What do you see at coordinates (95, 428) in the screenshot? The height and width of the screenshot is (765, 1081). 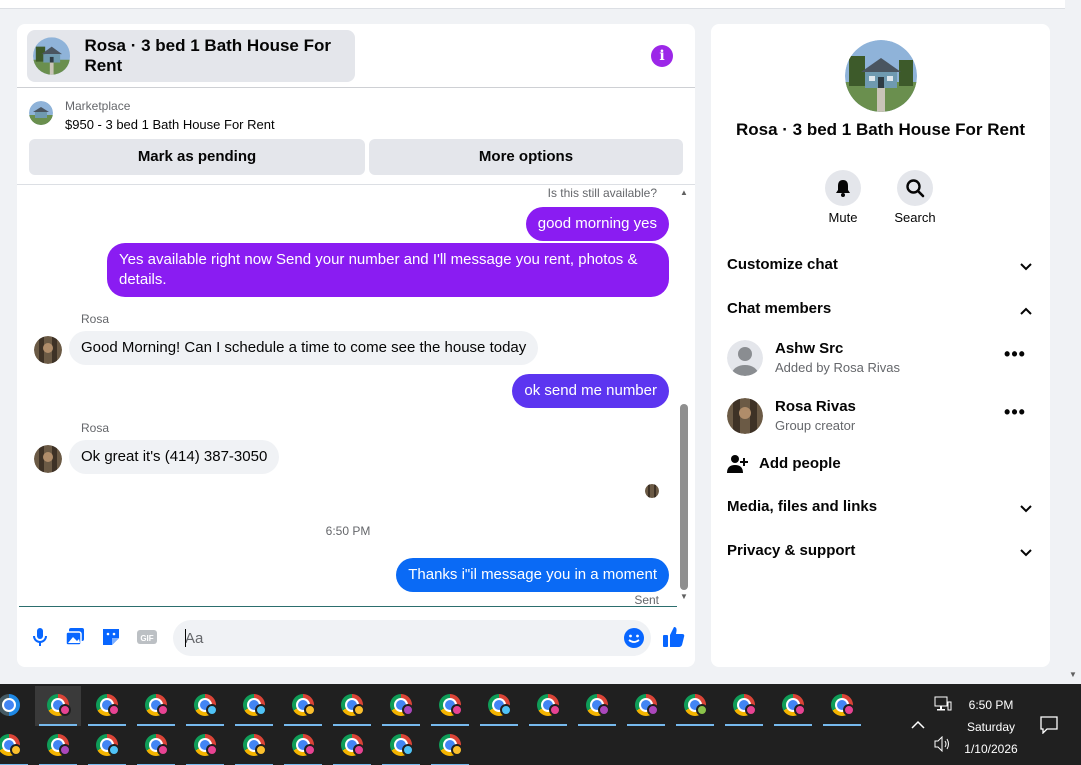 I see `sender-name: Rosa` at bounding box center [95, 428].